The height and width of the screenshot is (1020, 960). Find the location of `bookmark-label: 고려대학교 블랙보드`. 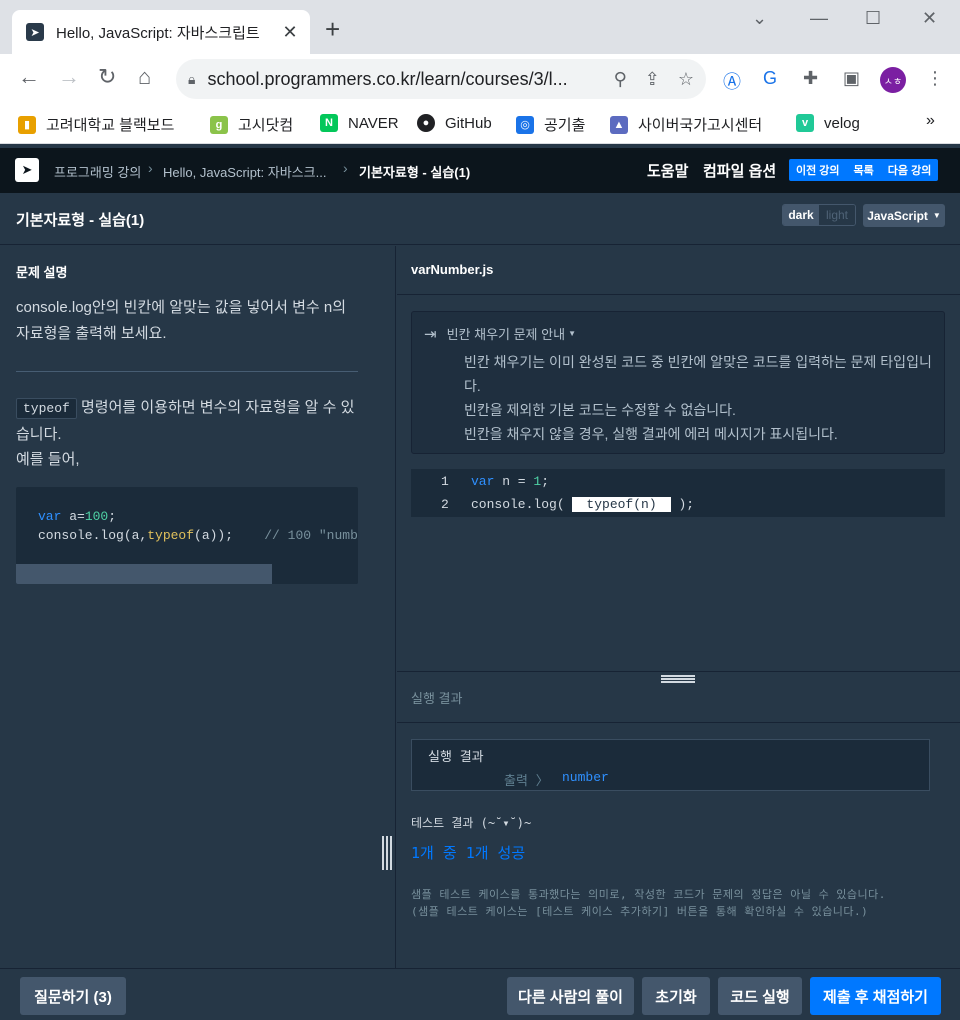

bookmark-label: 고려대학교 블랙보드 is located at coordinates (110, 125).